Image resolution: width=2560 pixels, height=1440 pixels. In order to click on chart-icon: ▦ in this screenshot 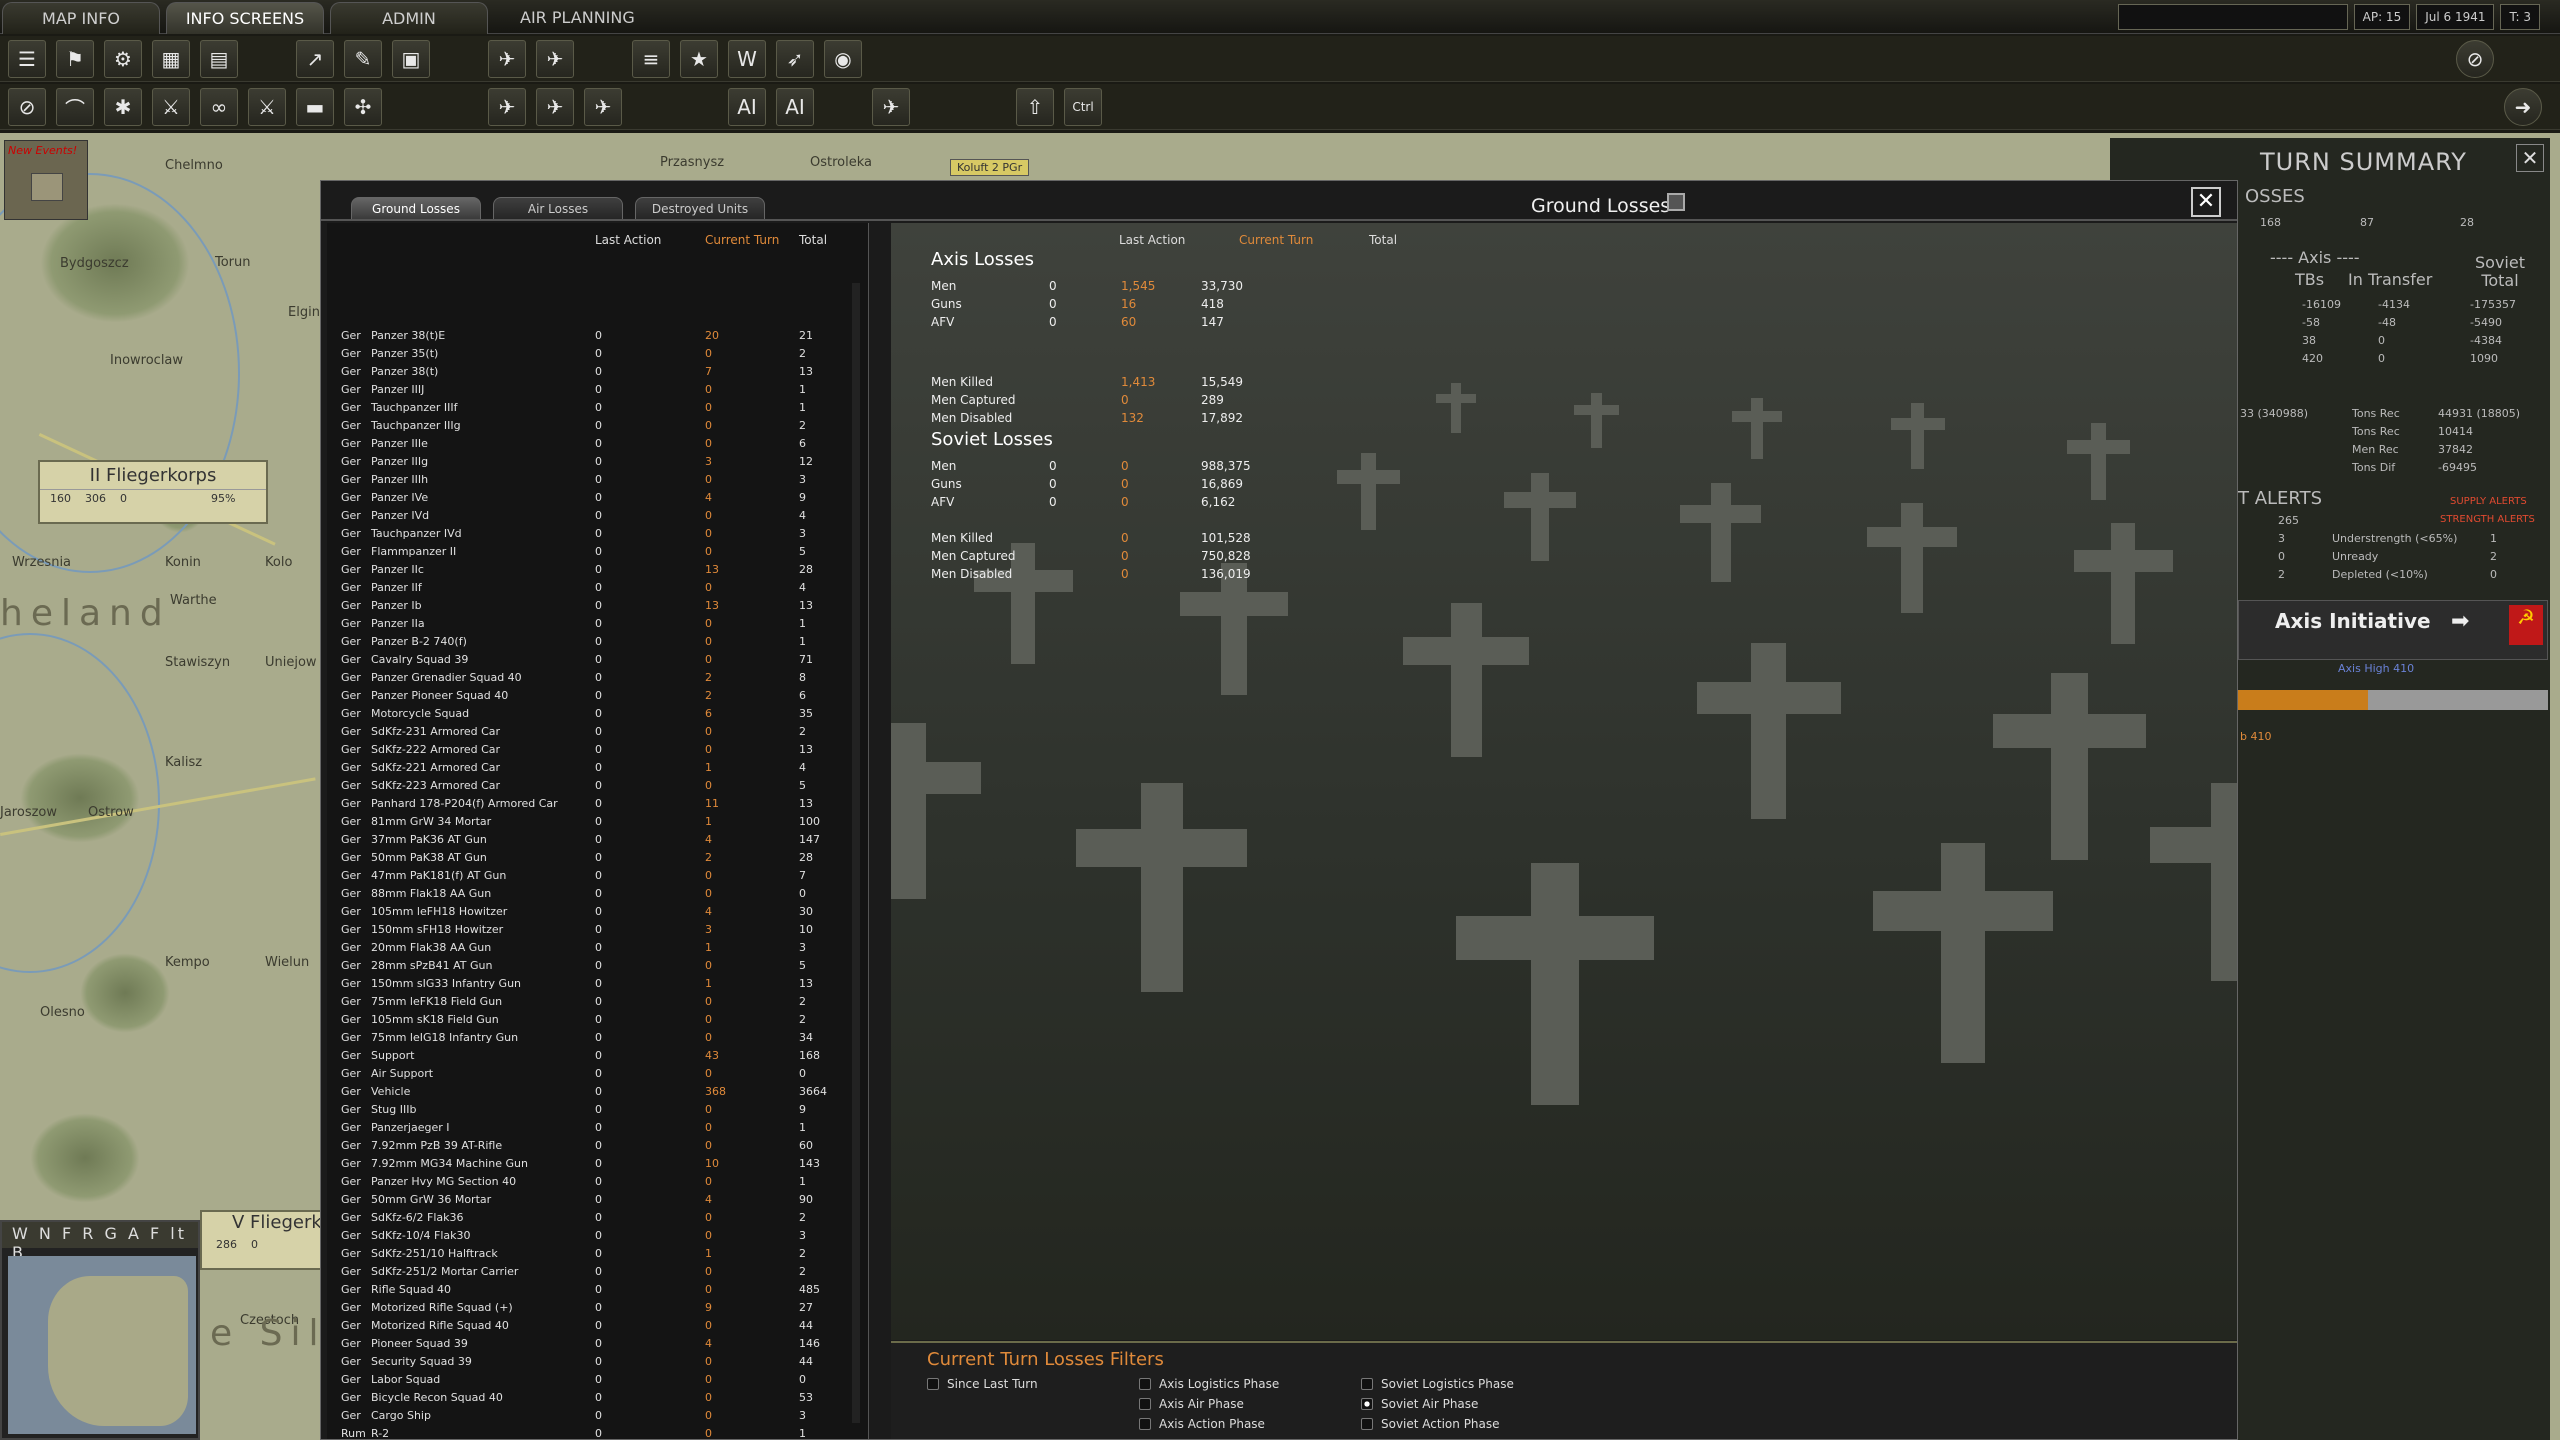, I will do `click(171, 59)`.